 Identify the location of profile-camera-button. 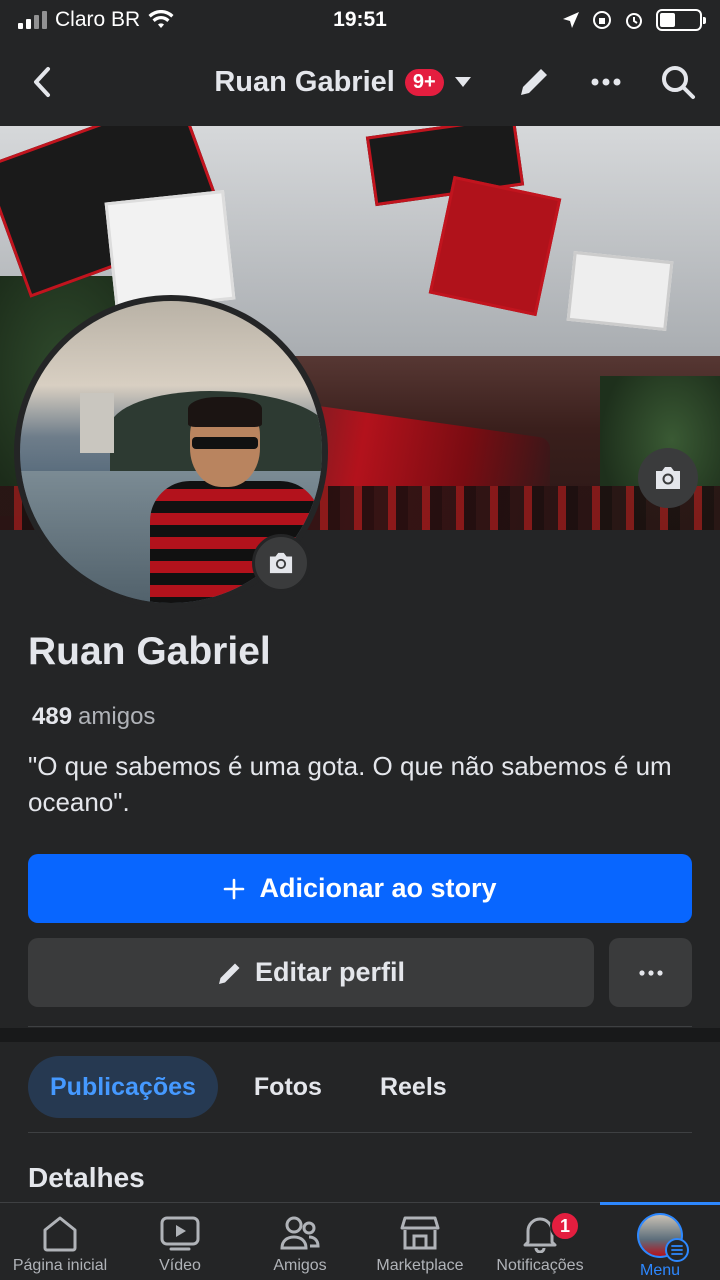
(281, 563).